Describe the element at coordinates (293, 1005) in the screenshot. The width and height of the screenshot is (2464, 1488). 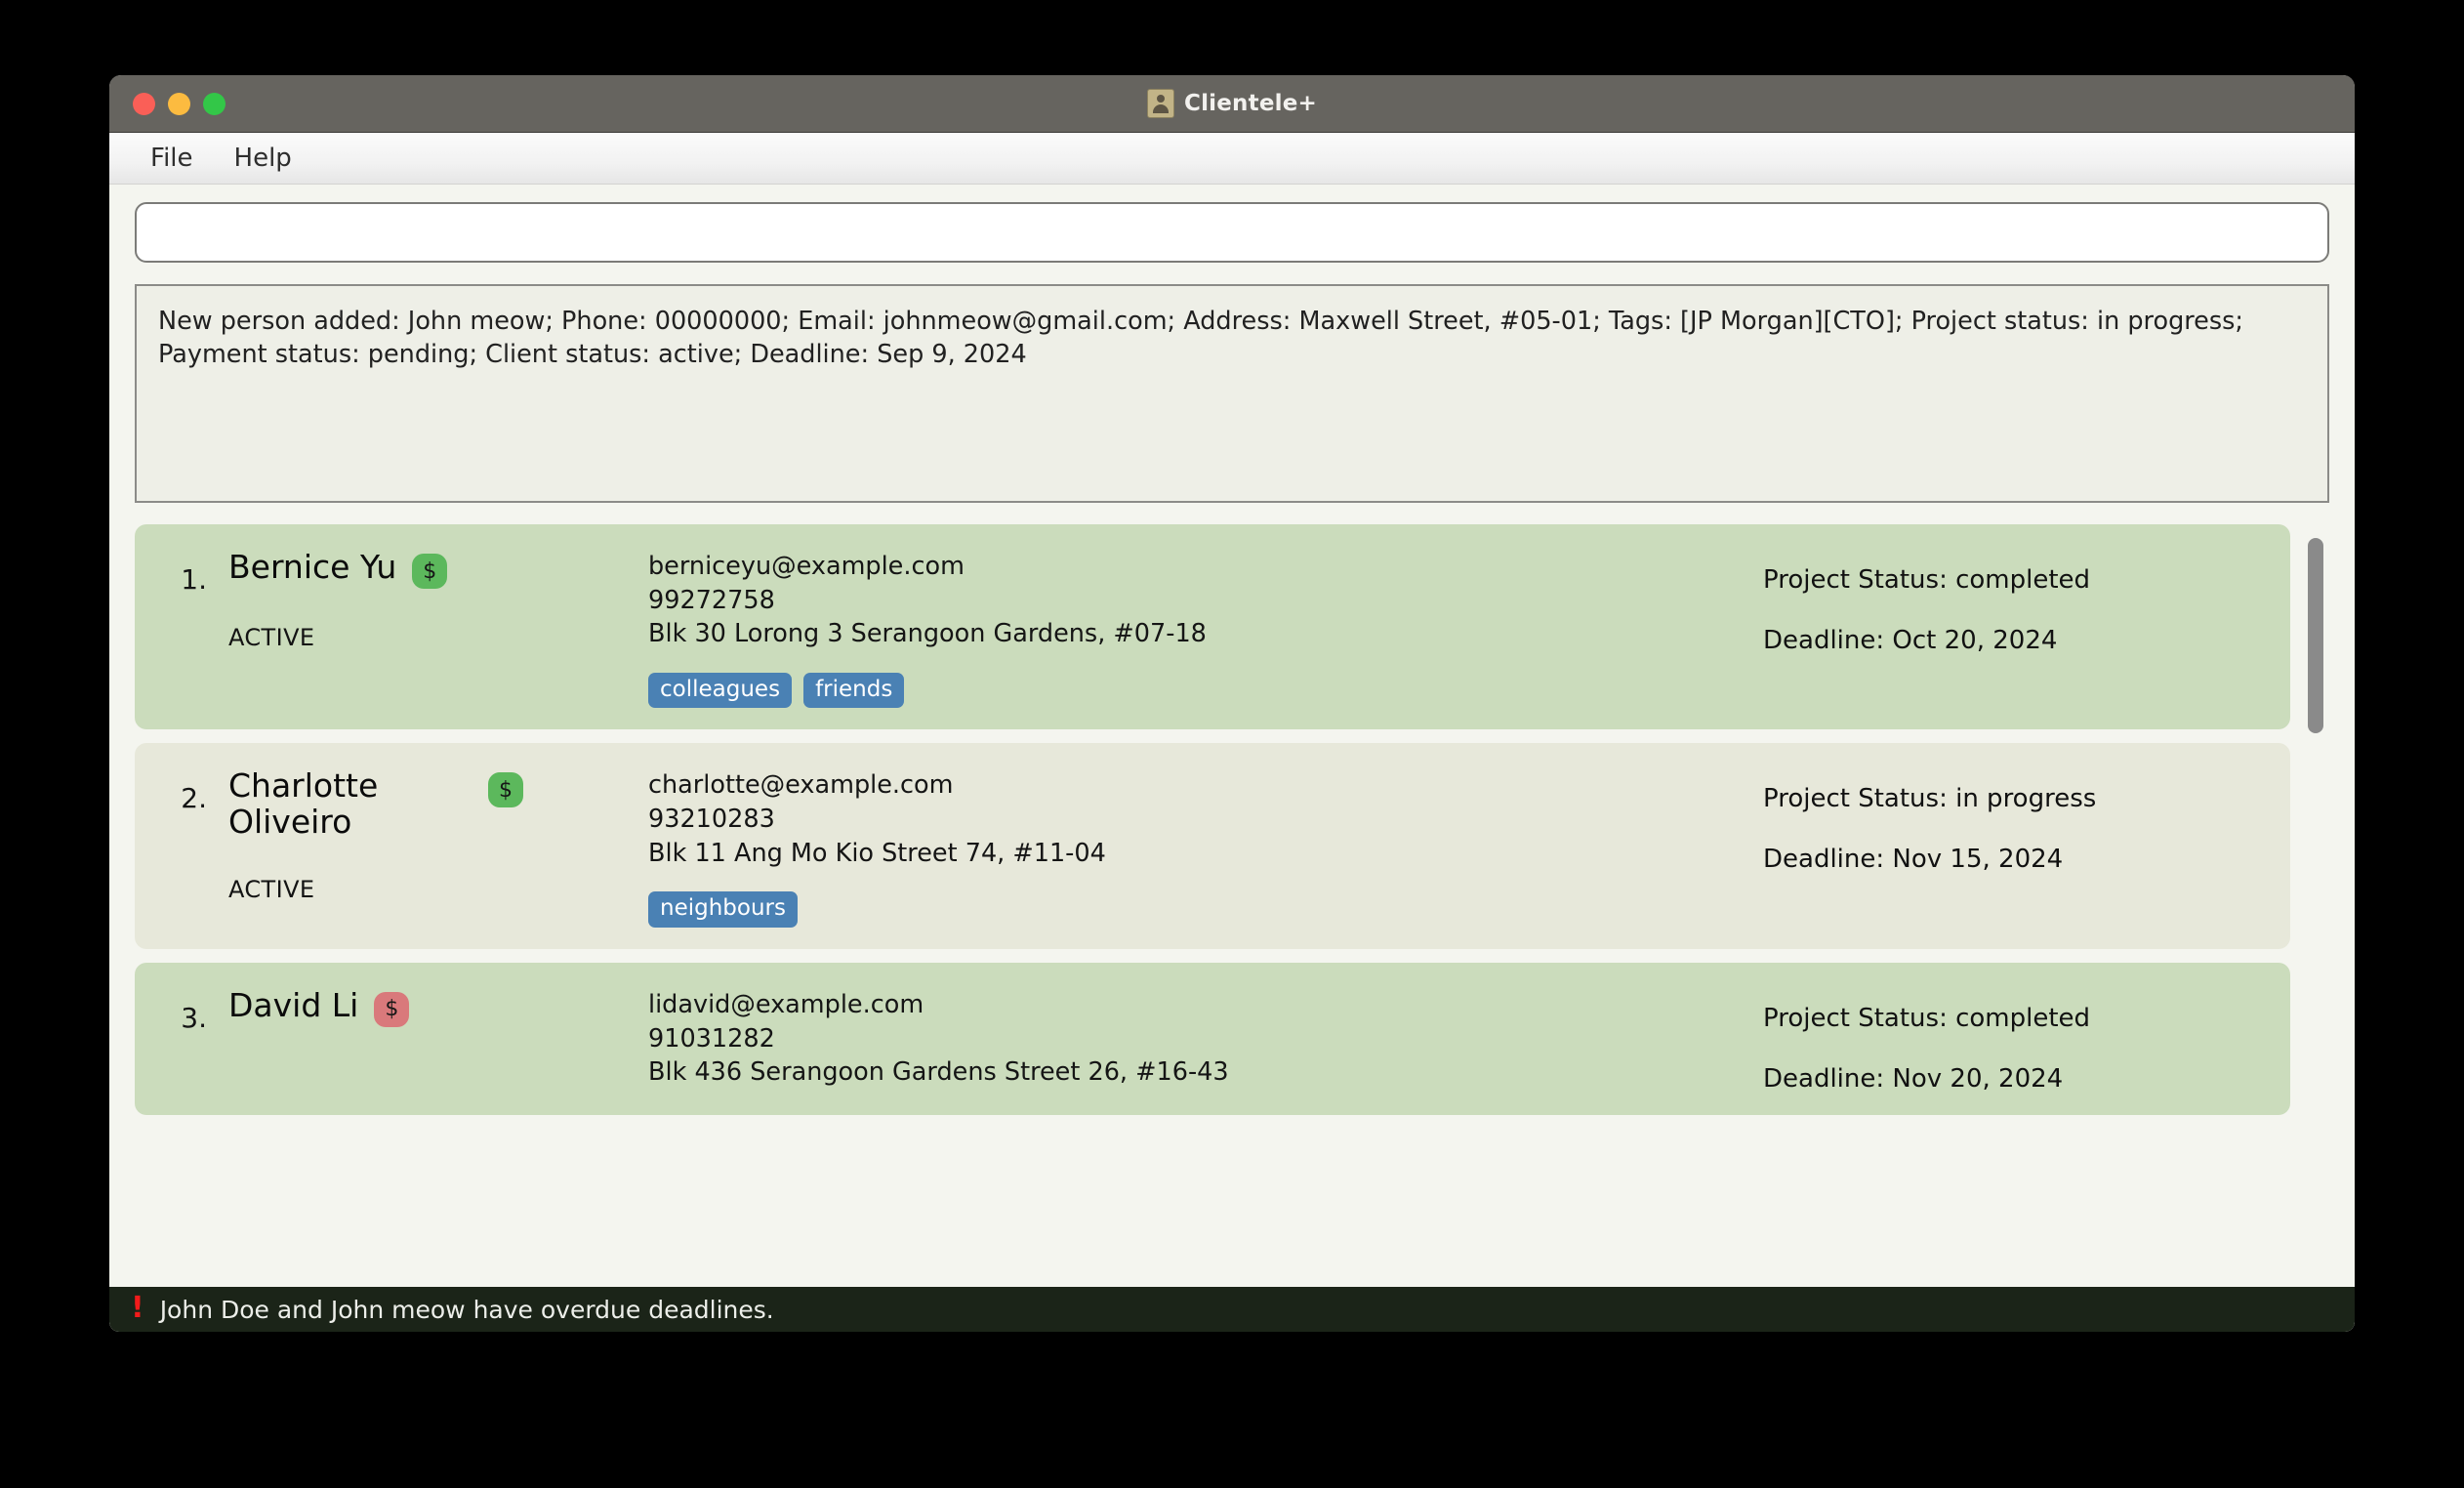
I see `person-name: David Li` at that location.